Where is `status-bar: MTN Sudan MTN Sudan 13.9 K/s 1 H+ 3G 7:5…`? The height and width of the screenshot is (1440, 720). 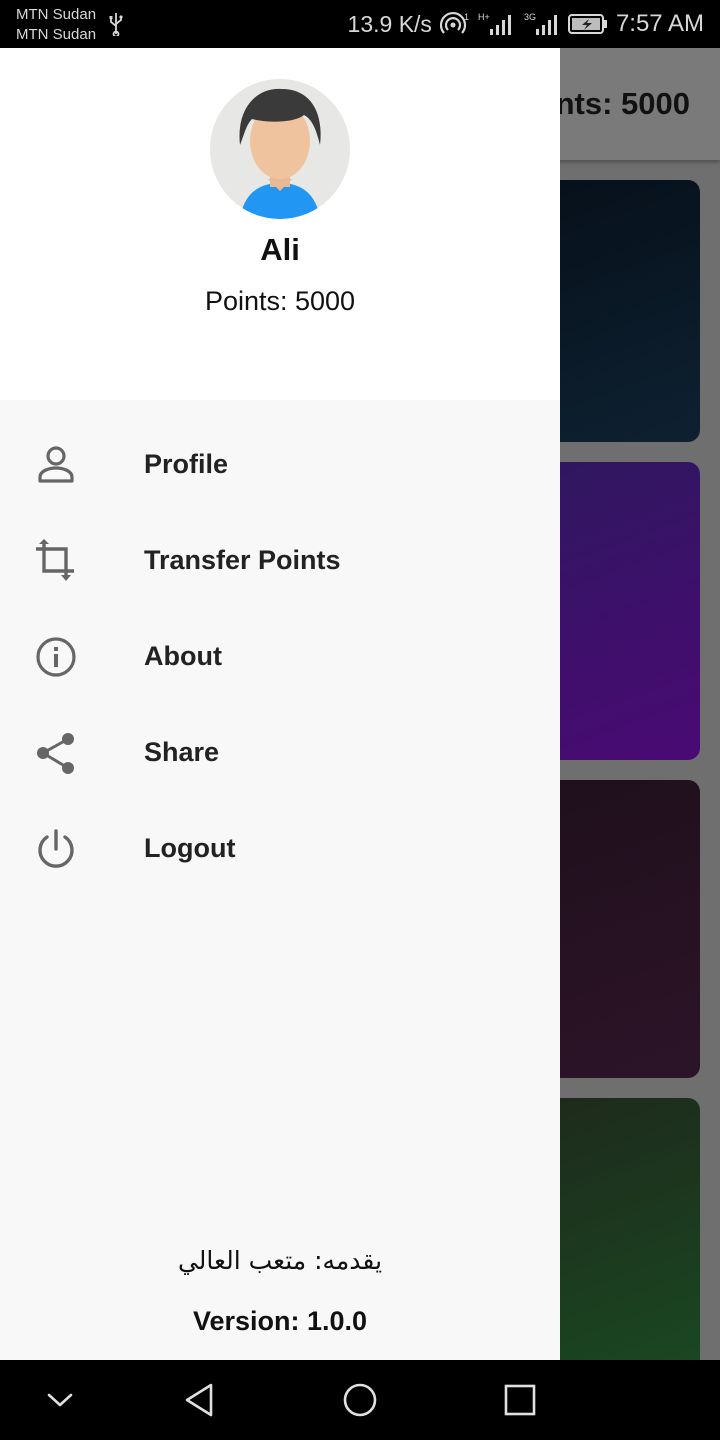 status-bar: MTN Sudan MTN Sudan 13.9 K/s 1 H+ 3G 7:5… is located at coordinates (360, 24).